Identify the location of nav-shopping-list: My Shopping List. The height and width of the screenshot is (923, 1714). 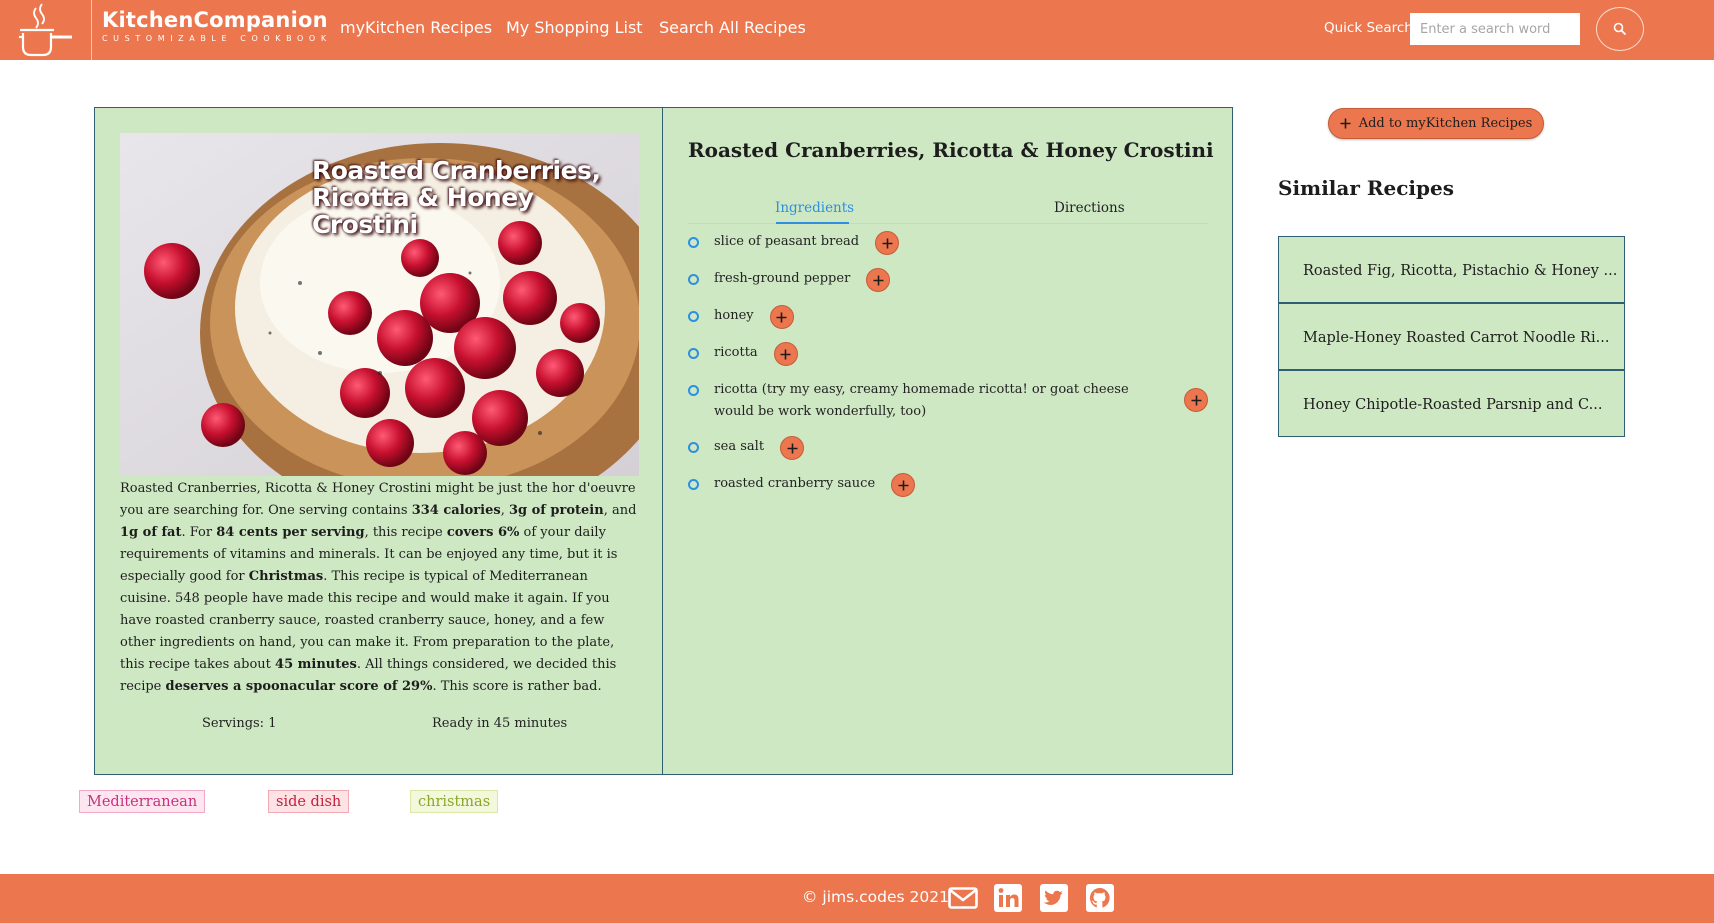
(574, 27).